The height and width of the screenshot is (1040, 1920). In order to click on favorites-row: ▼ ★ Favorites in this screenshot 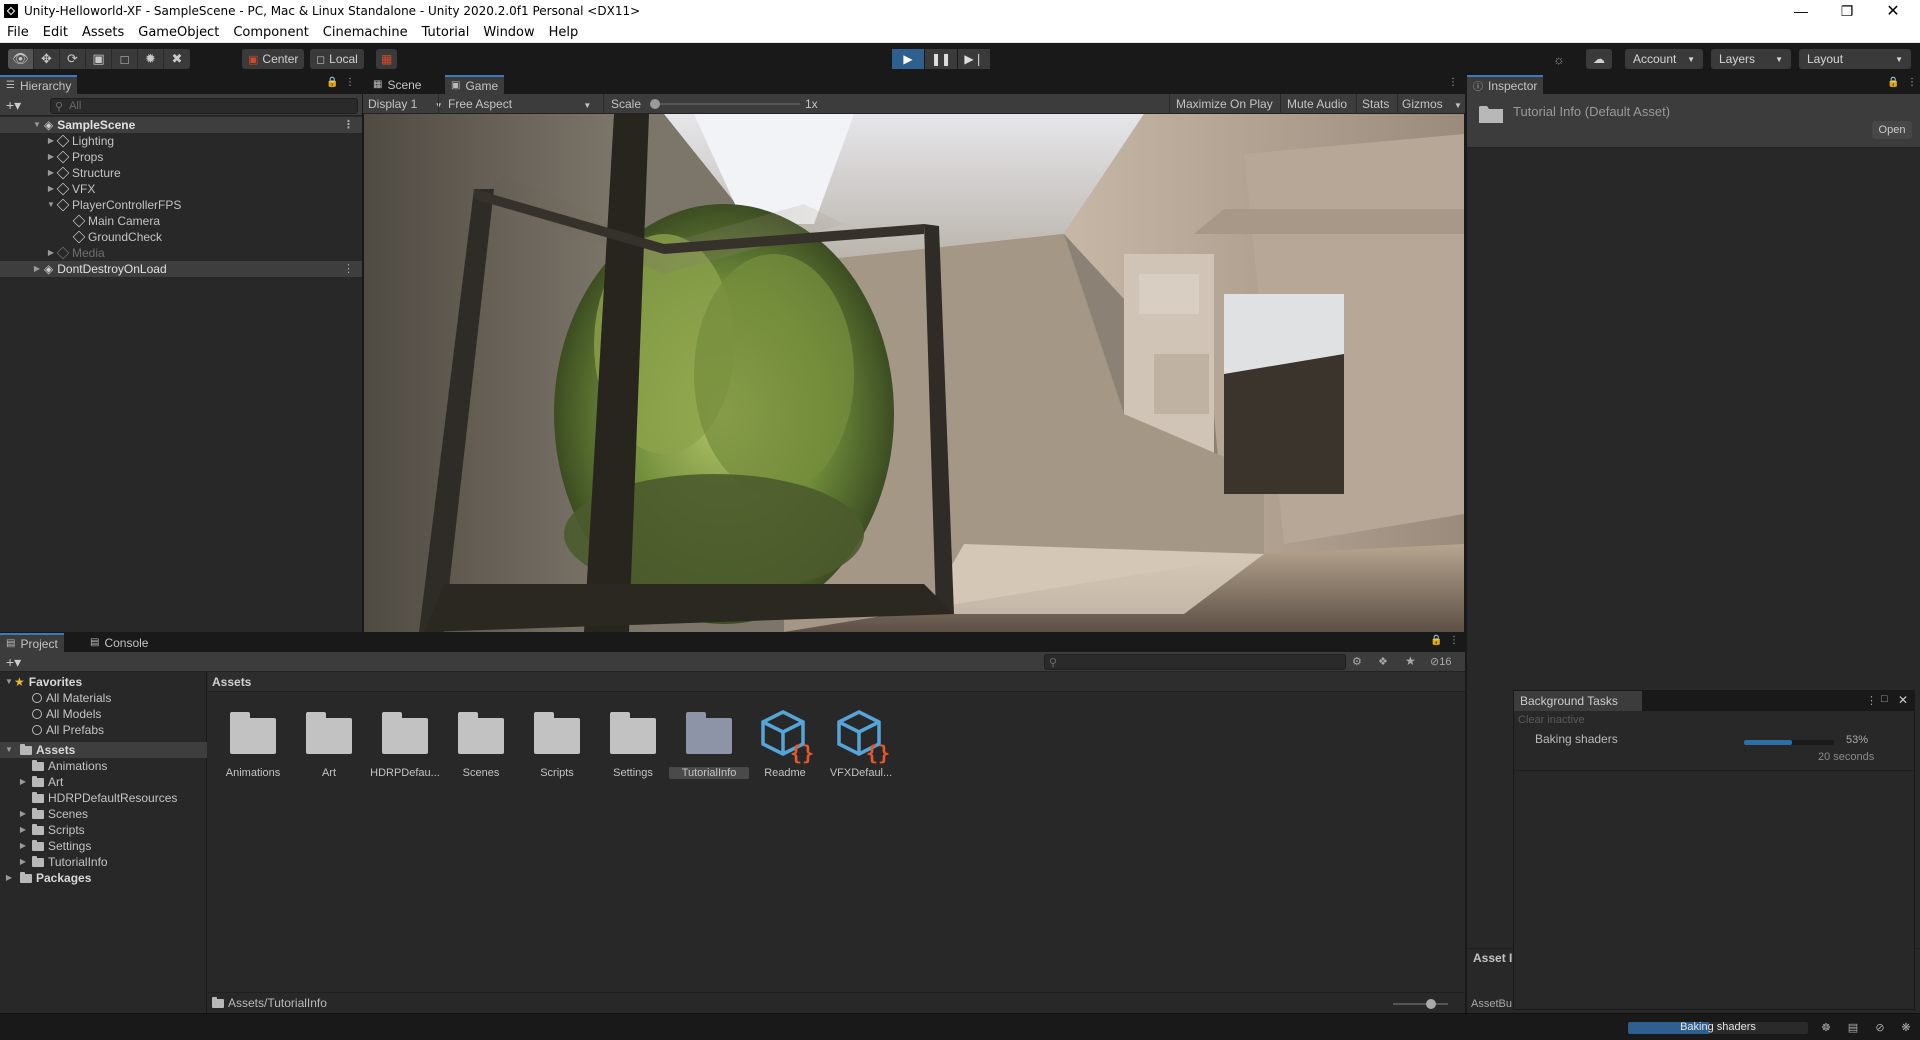, I will do `click(103, 682)`.